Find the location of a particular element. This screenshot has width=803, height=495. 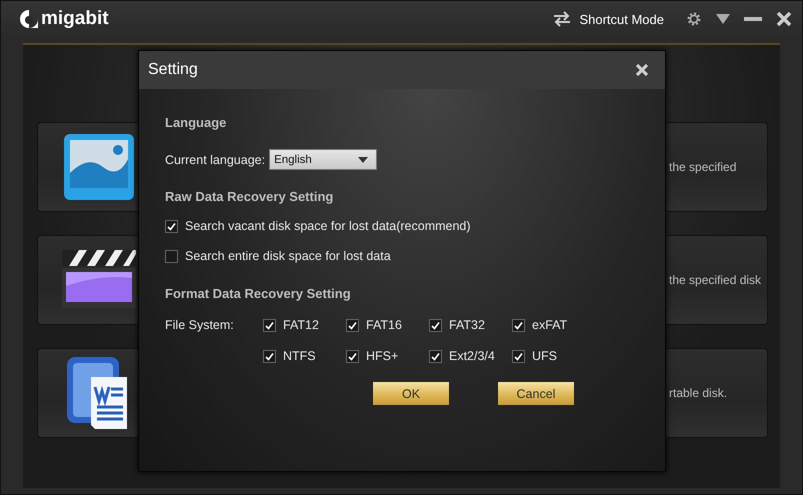

dropdown-arrow-icon is located at coordinates (723, 19).